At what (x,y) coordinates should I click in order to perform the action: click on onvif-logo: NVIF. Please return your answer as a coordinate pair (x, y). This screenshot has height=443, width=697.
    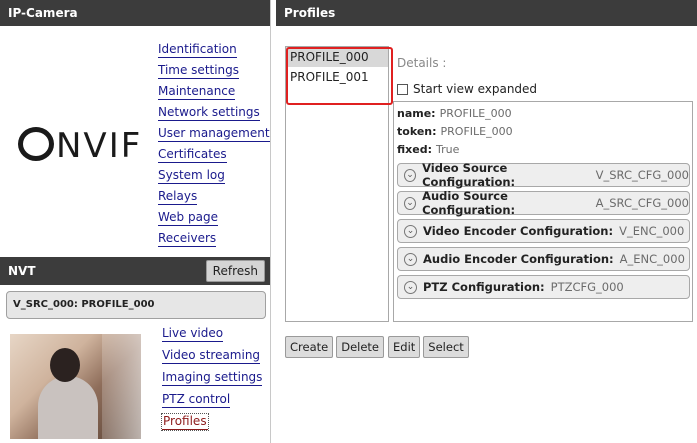
    Looking at the image, I should click on (80, 144).